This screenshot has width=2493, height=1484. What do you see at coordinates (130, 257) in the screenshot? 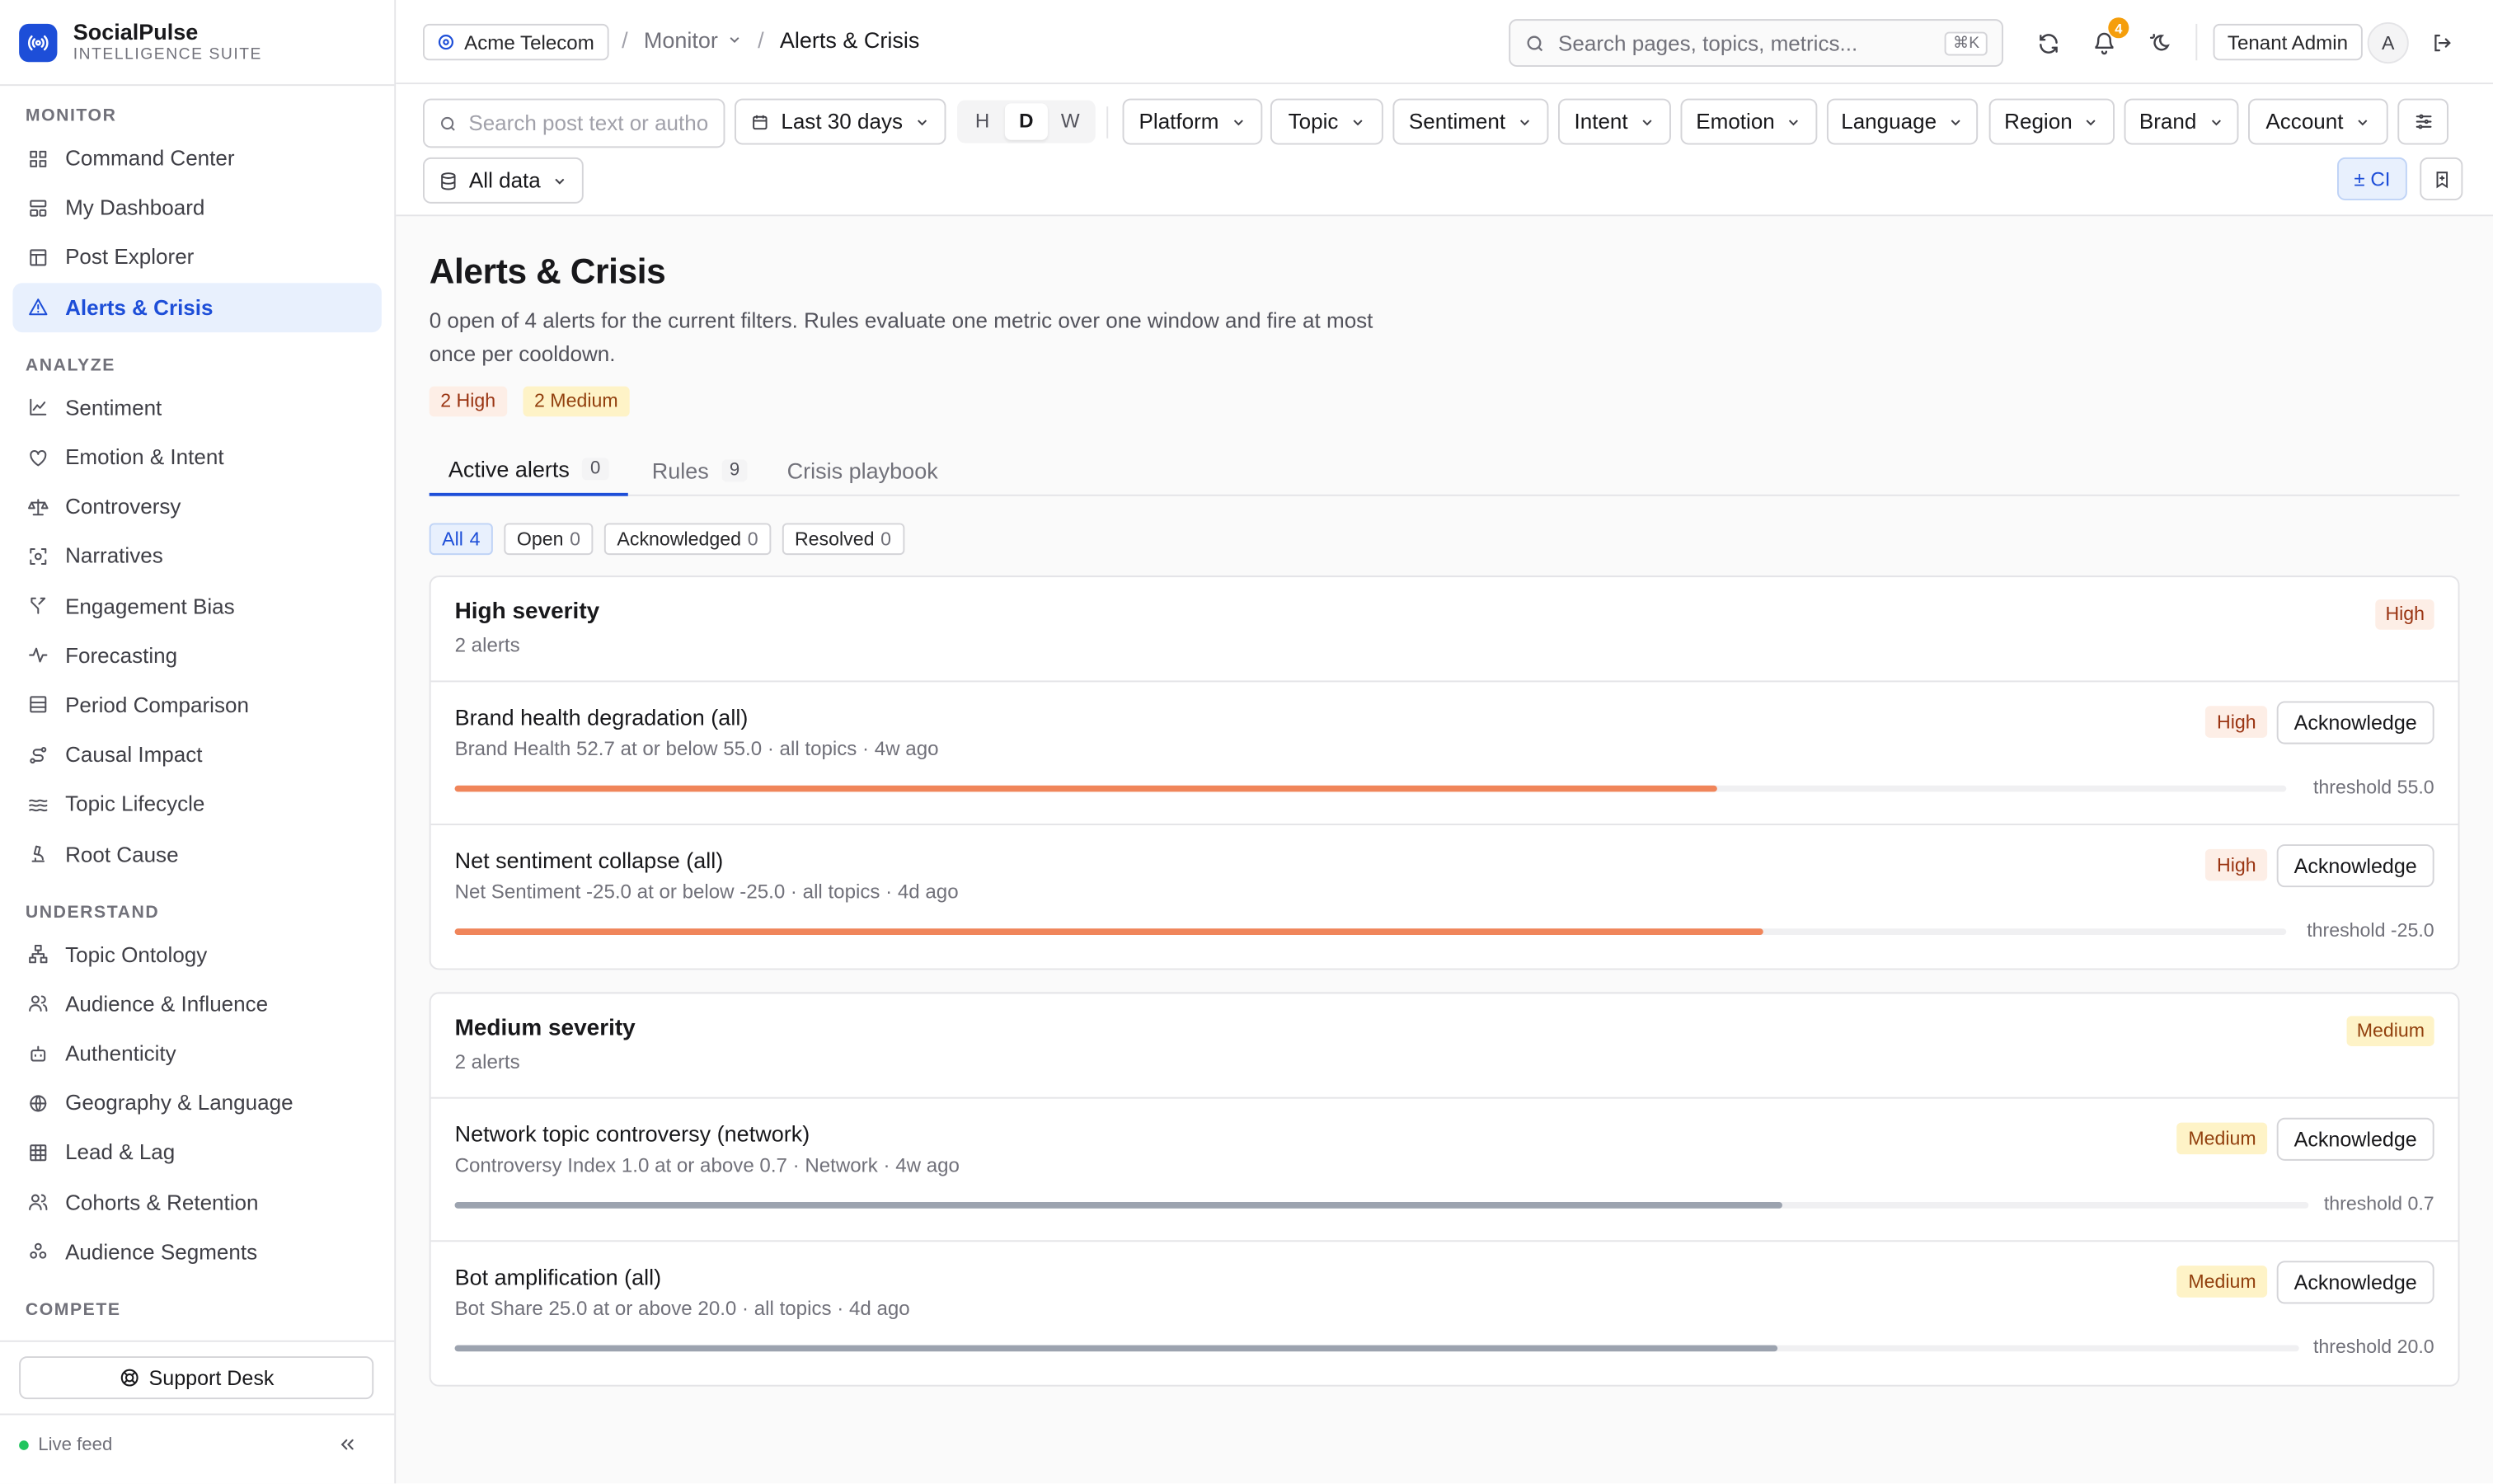
I see `sidebar-item-label: Post Explorer` at bounding box center [130, 257].